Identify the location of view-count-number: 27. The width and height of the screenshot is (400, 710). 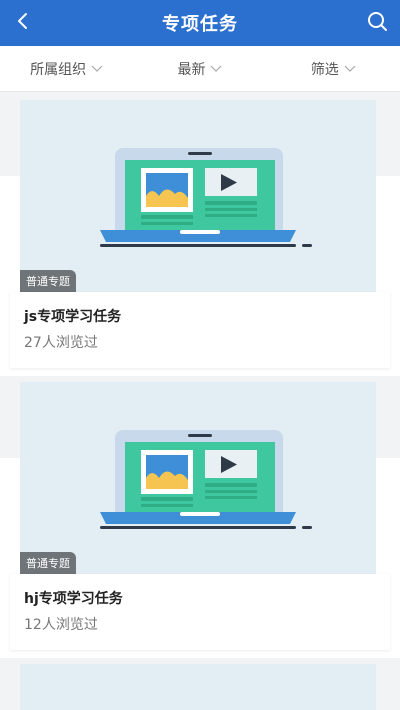
(33, 343).